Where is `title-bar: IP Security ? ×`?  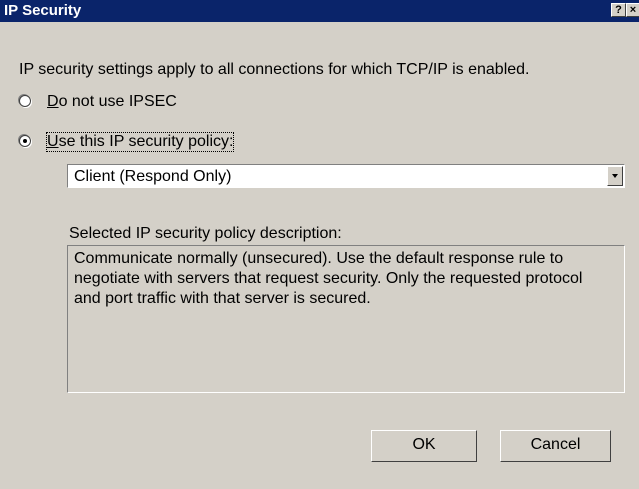
title-bar: IP Security ? × is located at coordinates (319, 11).